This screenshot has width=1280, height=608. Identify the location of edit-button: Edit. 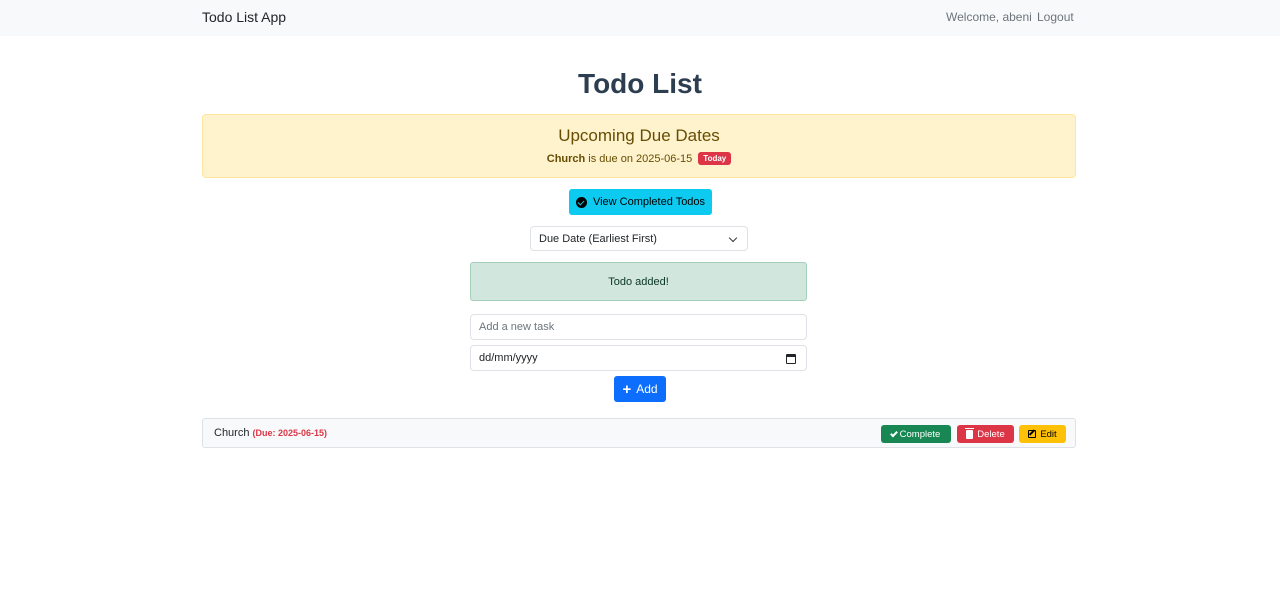
(1042, 434).